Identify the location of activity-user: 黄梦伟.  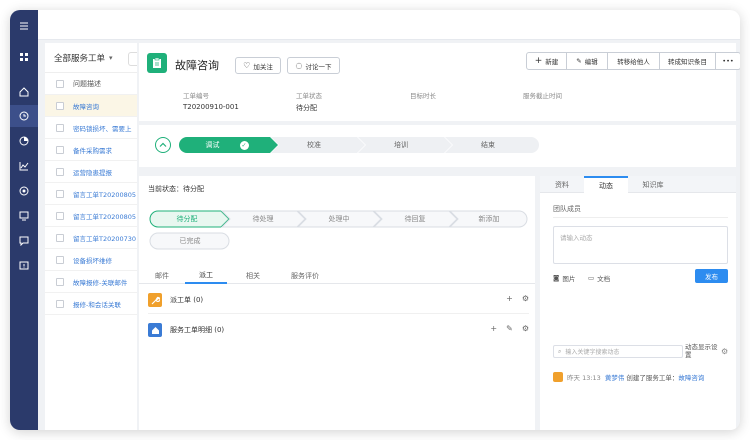
(615, 377).